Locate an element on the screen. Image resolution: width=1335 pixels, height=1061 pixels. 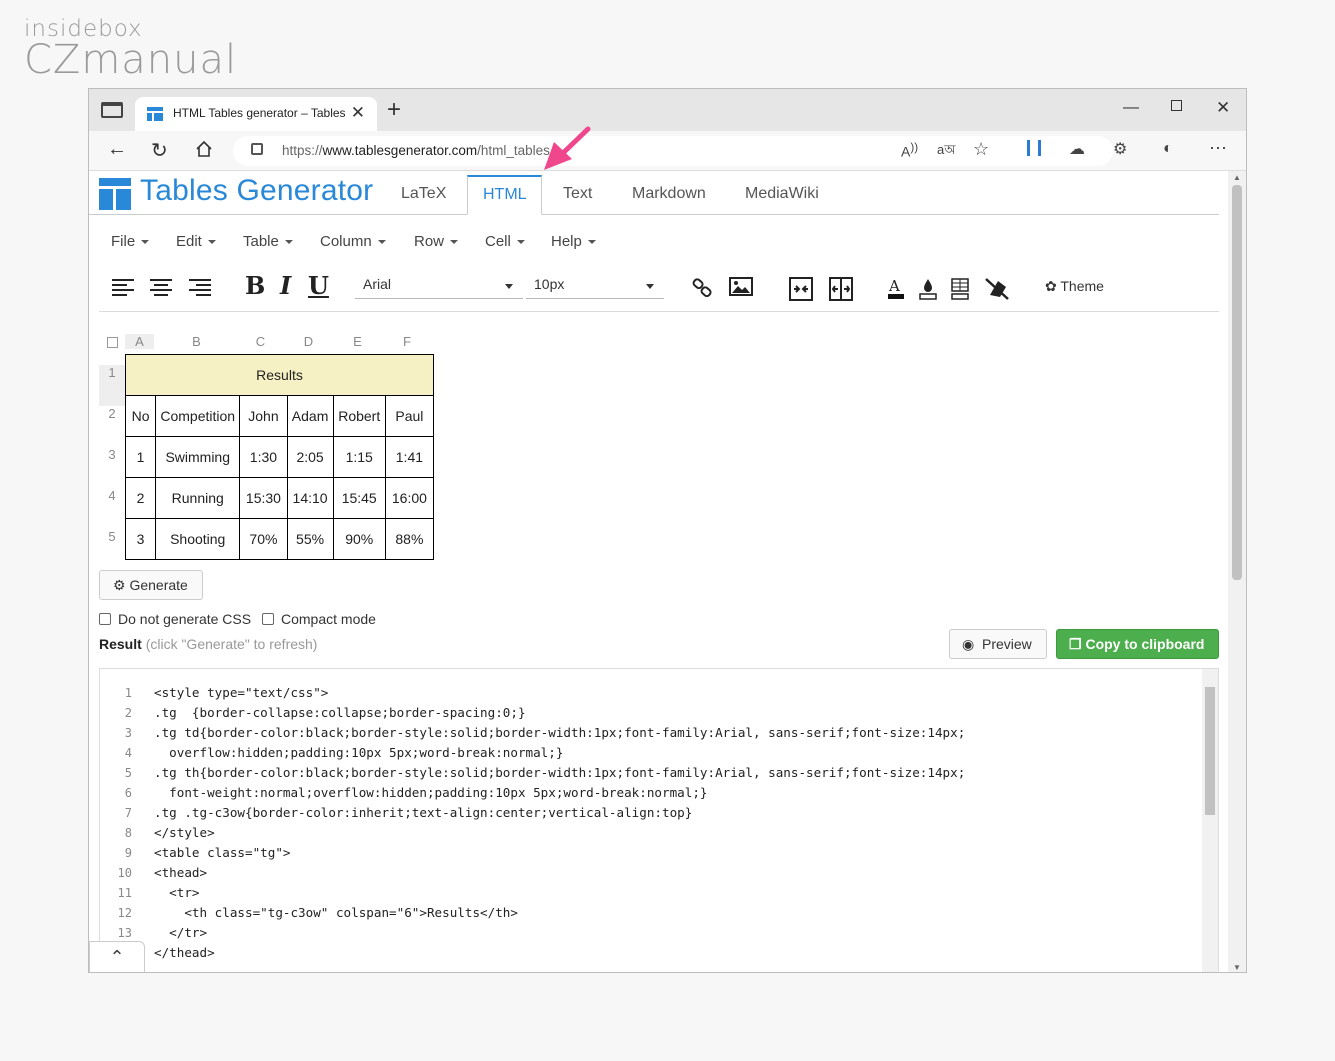
grid-cell: 88% is located at coordinates (409, 539).